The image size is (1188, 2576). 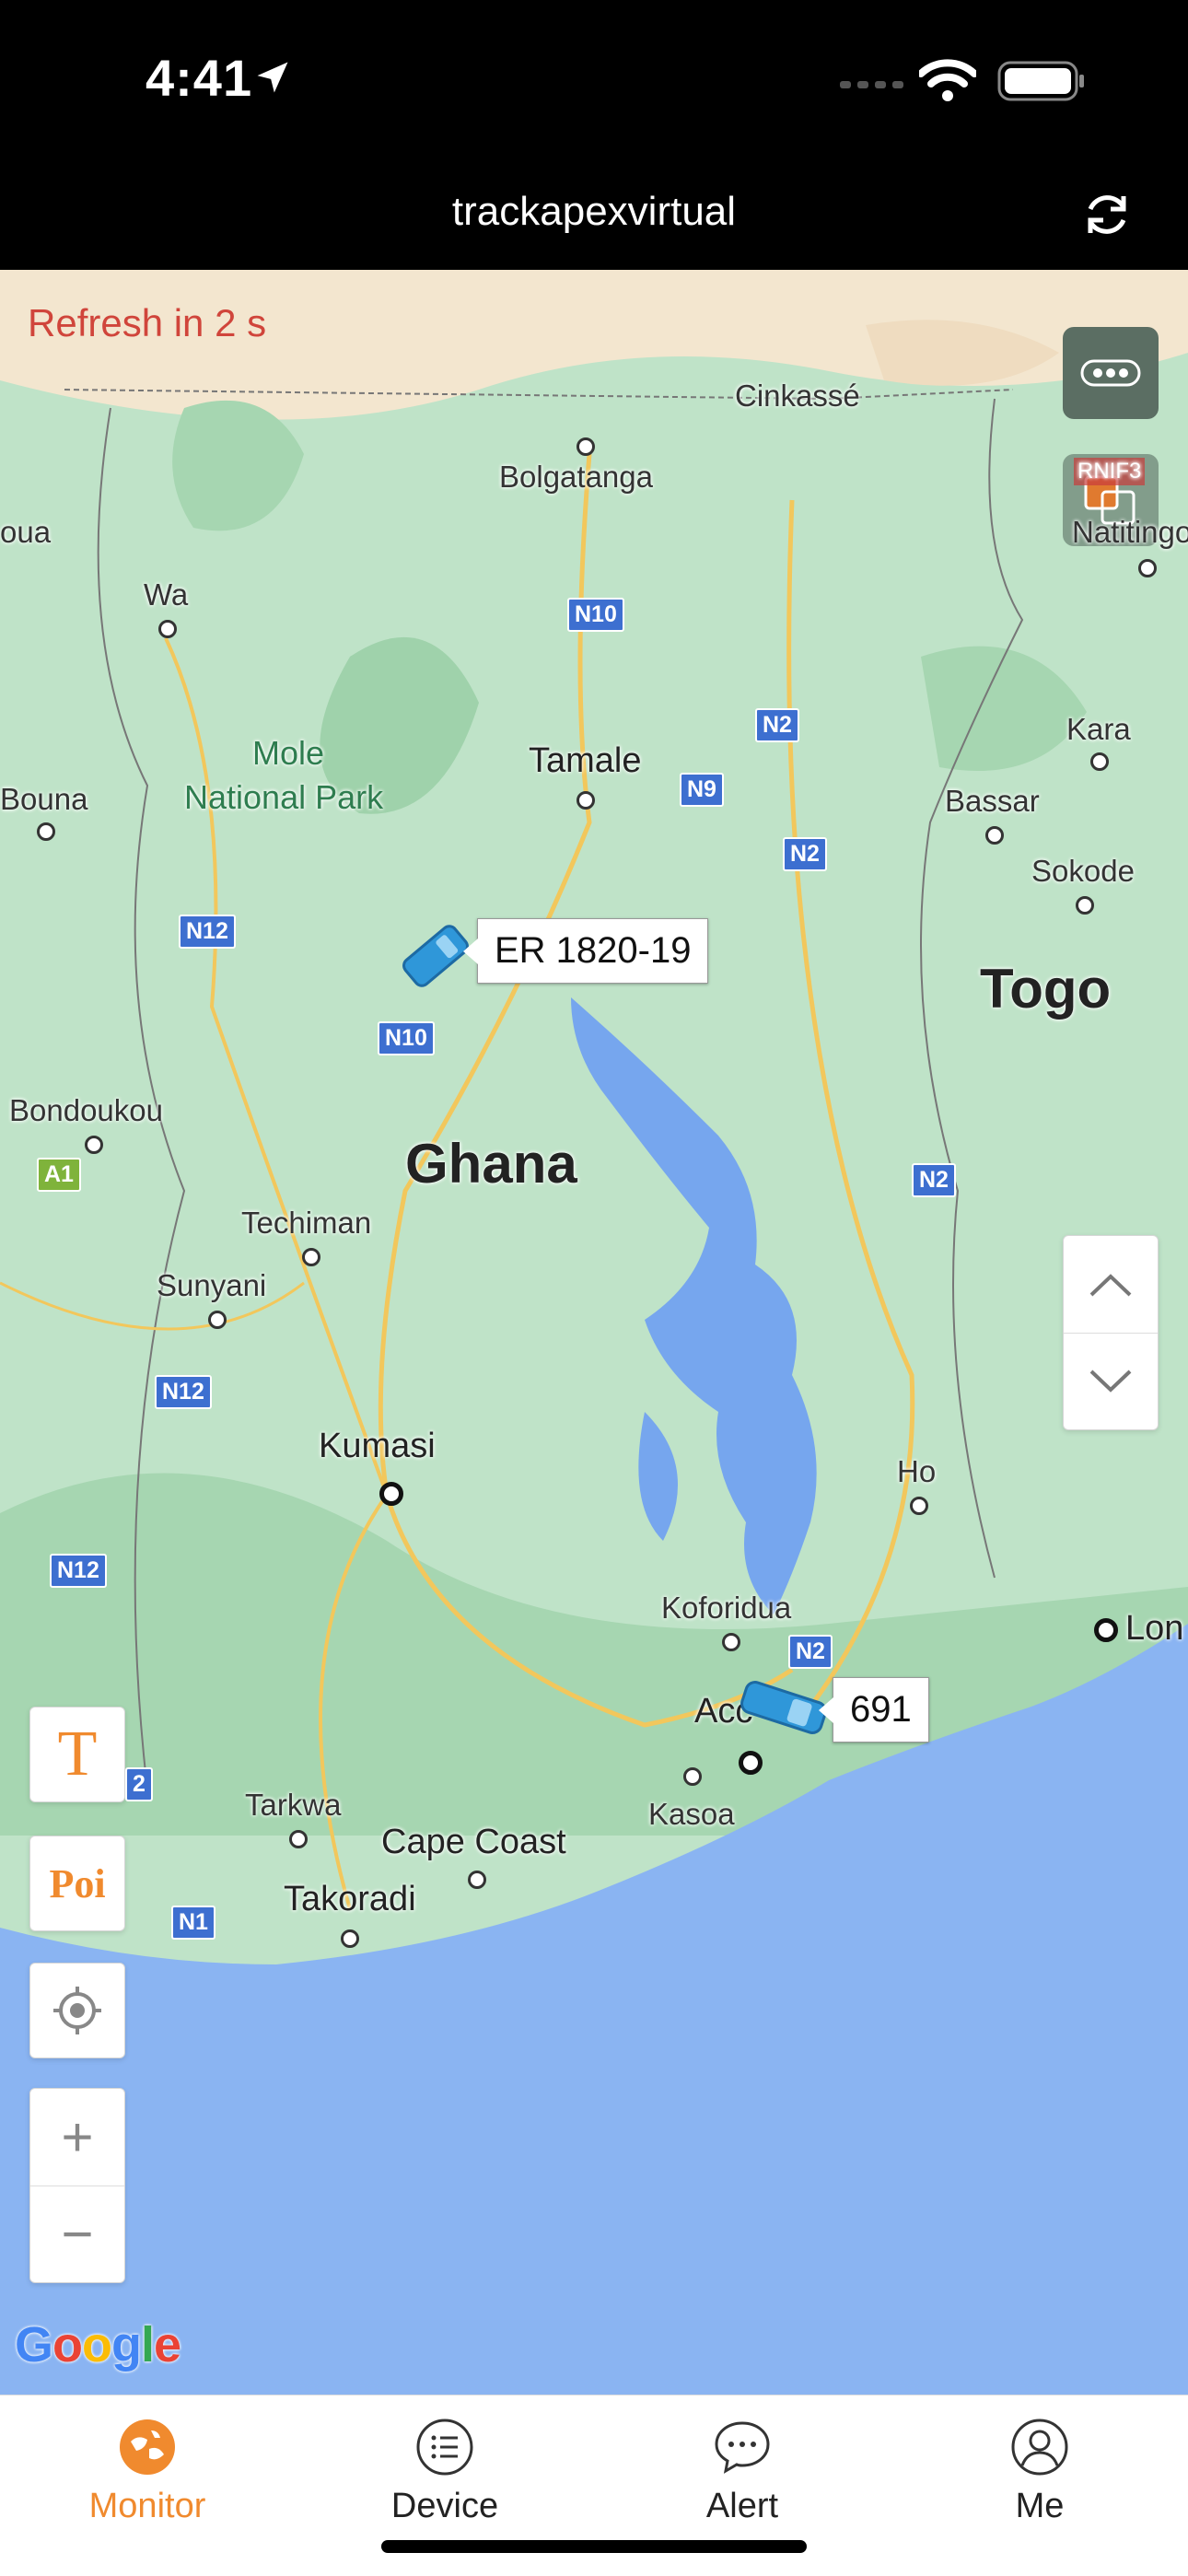 What do you see at coordinates (26, 532) in the screenshot?
I see `map-city-label: oua` at bounding box center [26, 532].